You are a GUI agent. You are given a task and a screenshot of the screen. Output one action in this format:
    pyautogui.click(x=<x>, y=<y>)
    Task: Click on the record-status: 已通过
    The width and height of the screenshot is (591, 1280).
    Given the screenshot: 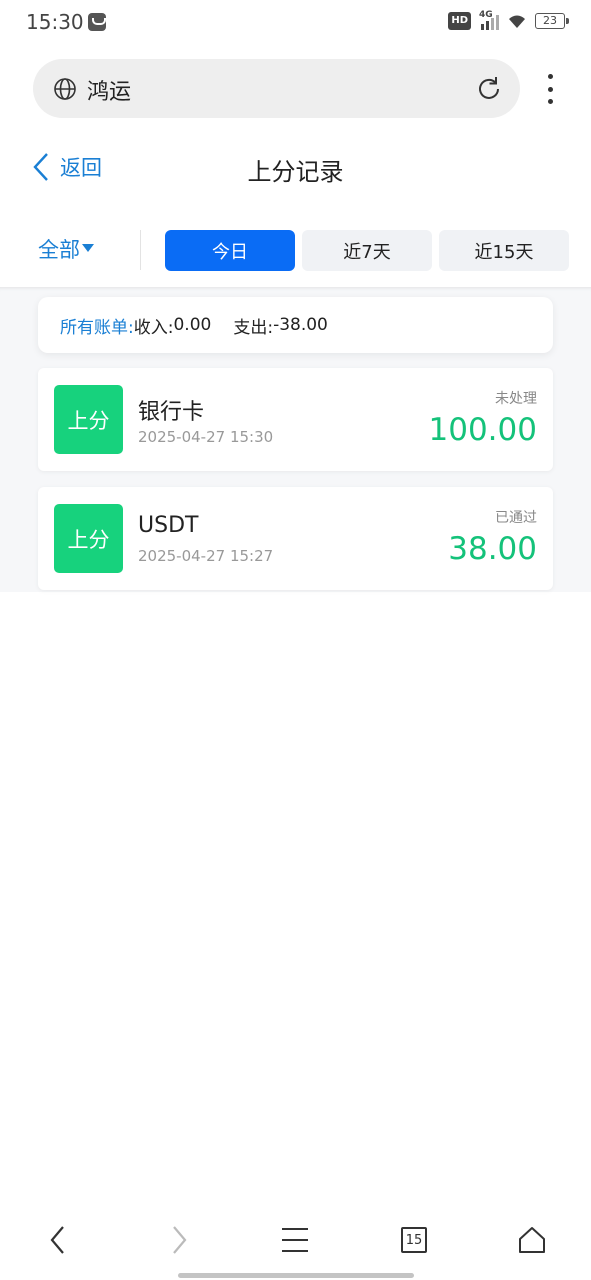 What is the action you would take?
    pyautogui.click(x=516, y=518)
    